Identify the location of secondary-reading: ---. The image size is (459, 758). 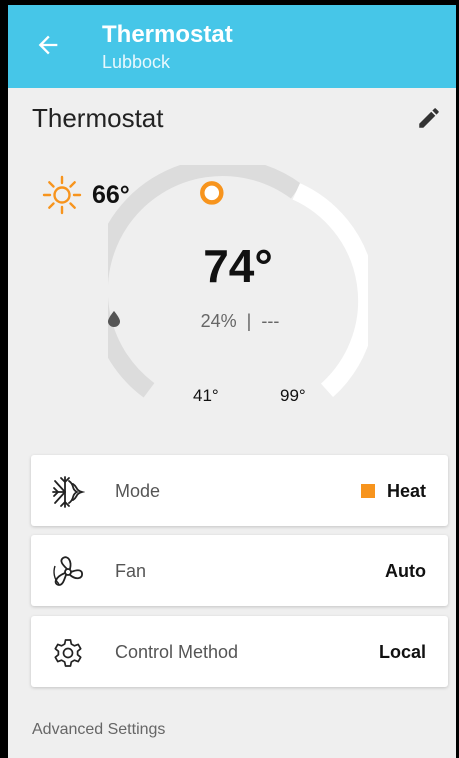
(270, 321).